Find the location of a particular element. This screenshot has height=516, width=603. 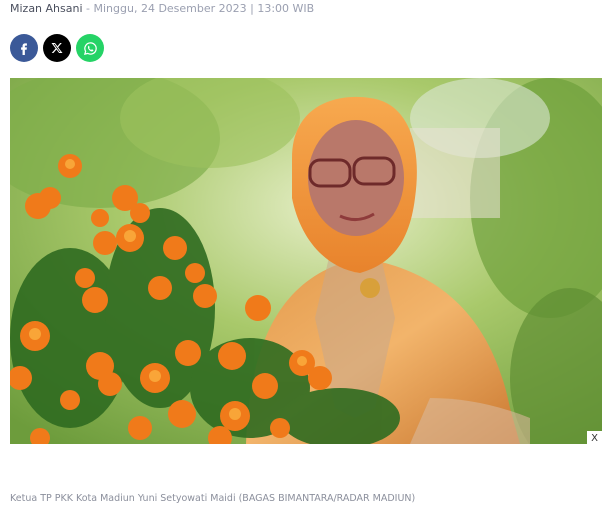

share-facebook-button is located at coordinates (24, 48).